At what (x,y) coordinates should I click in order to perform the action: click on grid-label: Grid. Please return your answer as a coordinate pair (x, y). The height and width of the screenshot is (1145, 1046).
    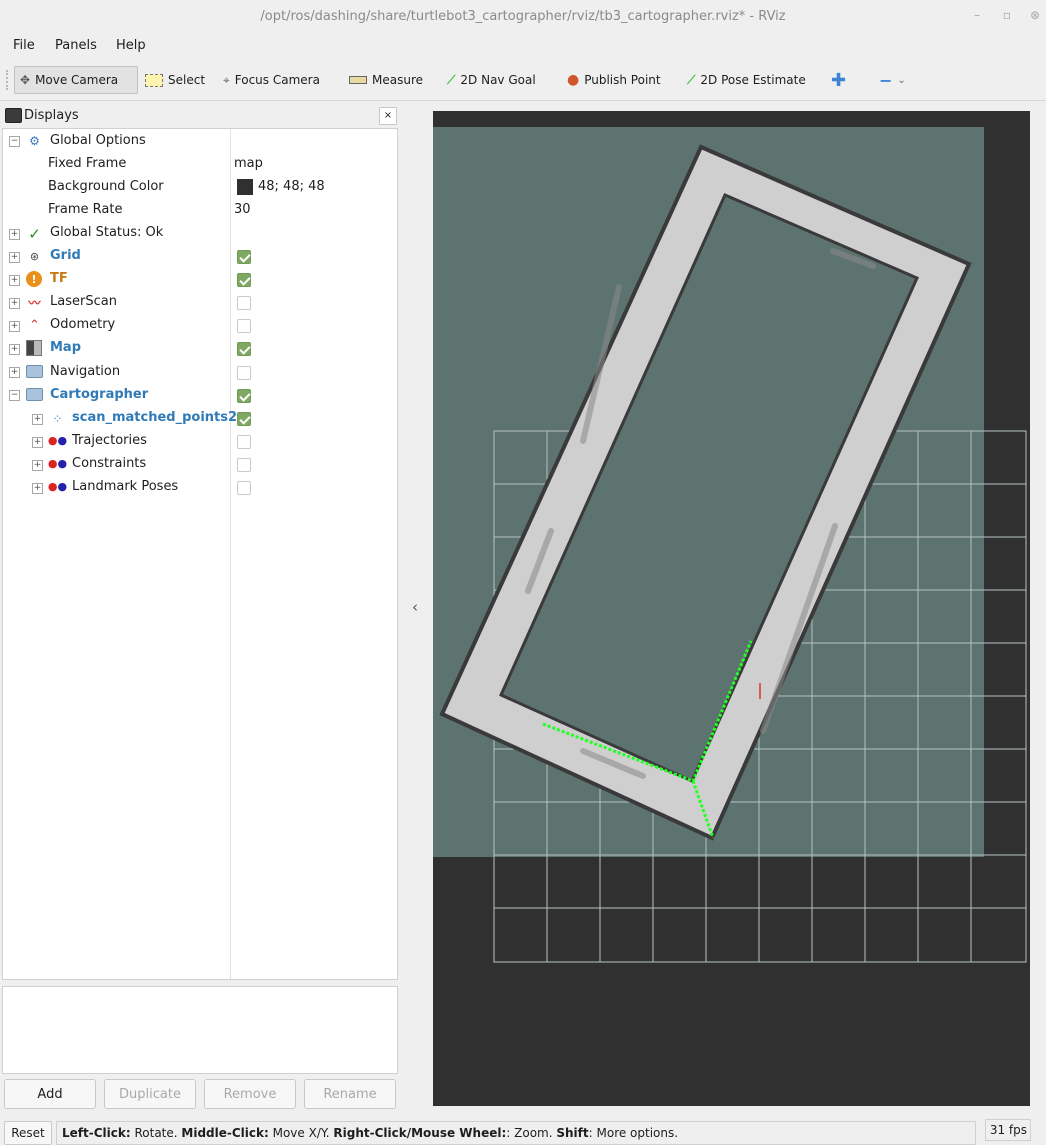
    Looking at the image, I should click on (65, 255).